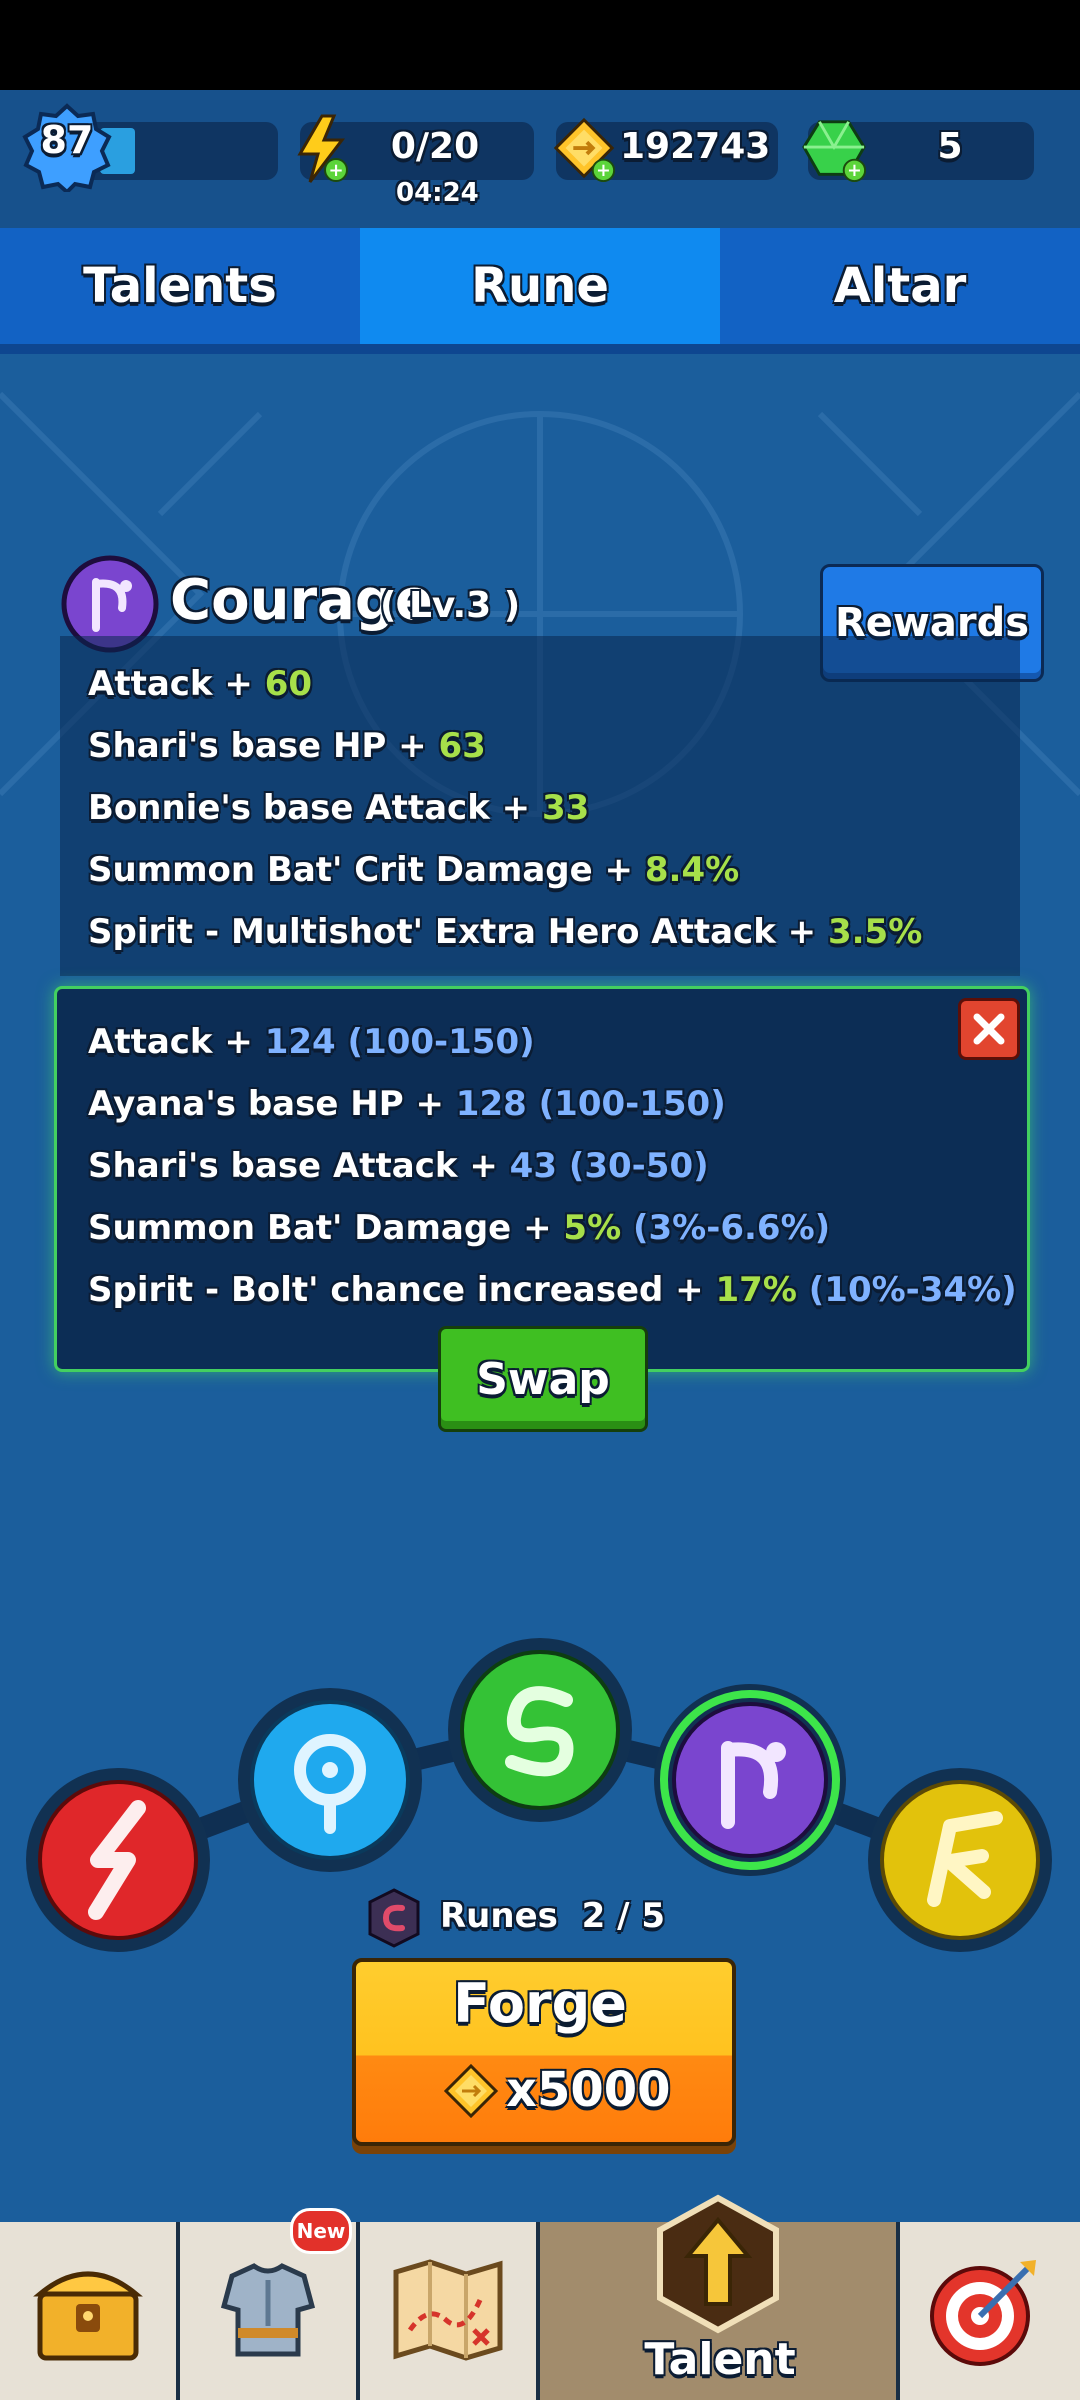  I want to click on new-stat-row: Shari's base Attack + 43 (30-50), so click(398, 1166).